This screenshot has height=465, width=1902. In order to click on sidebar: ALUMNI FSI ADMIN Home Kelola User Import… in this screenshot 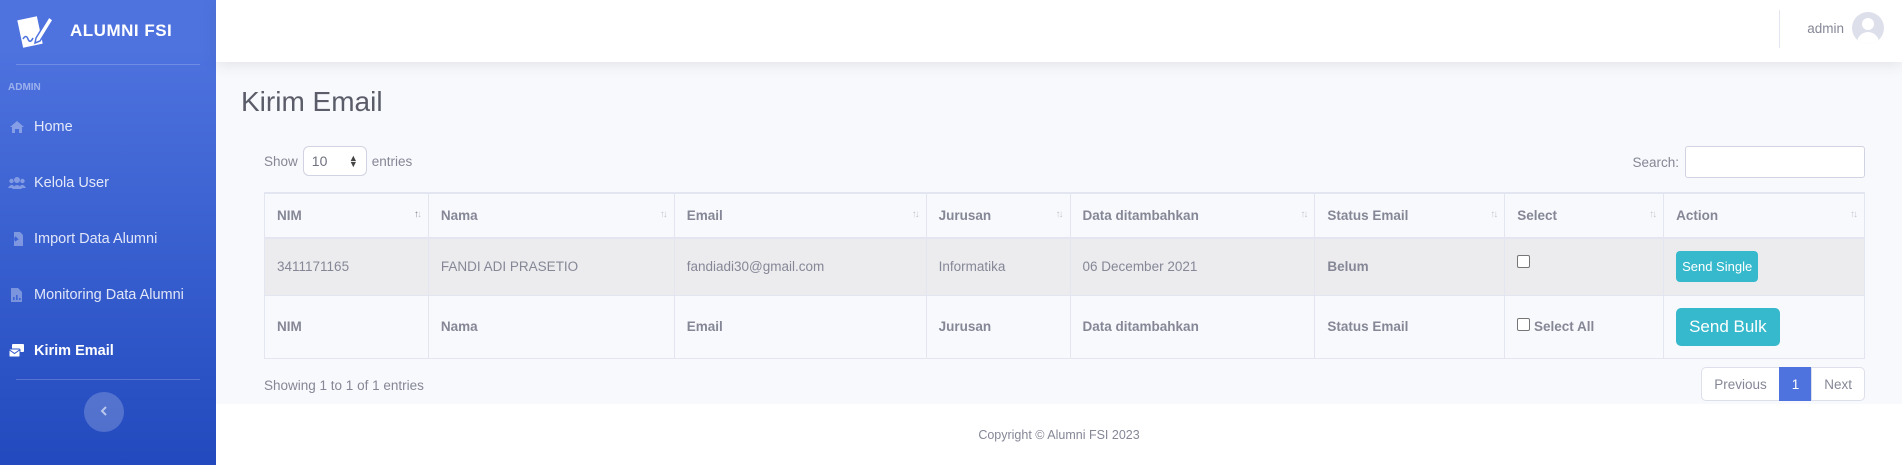, I will do `click(108, 232)`.